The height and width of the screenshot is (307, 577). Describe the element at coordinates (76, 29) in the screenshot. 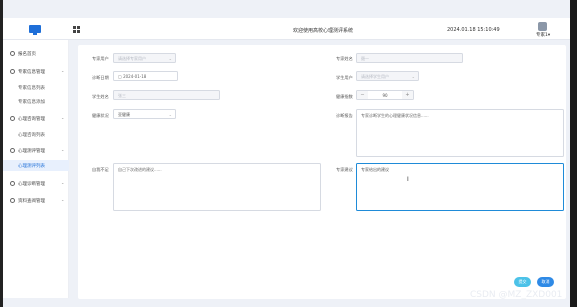

I see `menu-grid-icon` at that location.